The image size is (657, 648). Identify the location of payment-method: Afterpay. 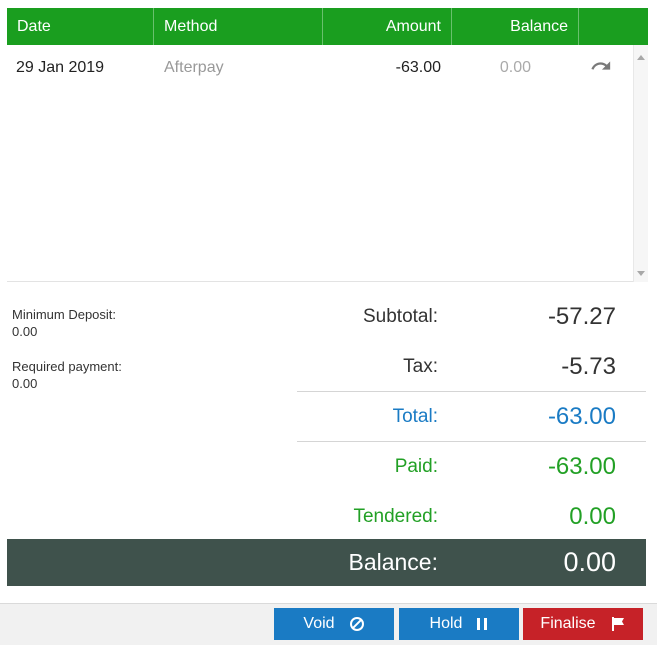
(194, 67).